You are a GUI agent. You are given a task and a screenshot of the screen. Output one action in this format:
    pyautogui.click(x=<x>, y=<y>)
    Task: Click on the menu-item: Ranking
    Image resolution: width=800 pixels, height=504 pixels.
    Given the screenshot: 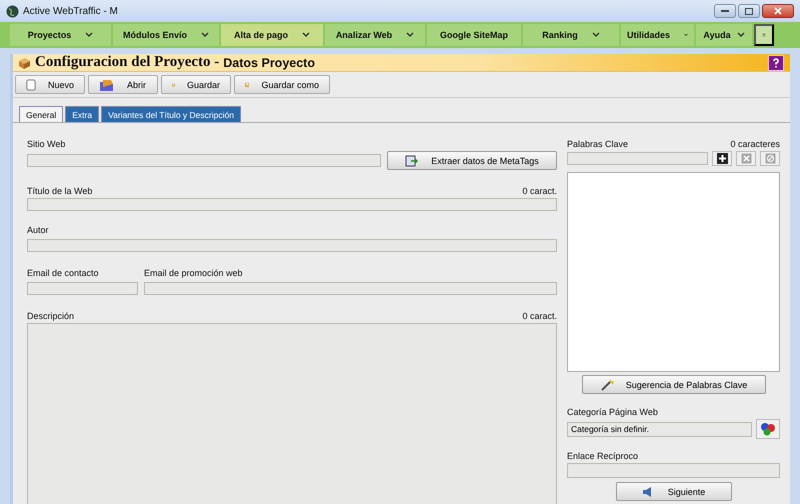 What is the action you would take?
    pyautogui.click(x=571, y=35)
    